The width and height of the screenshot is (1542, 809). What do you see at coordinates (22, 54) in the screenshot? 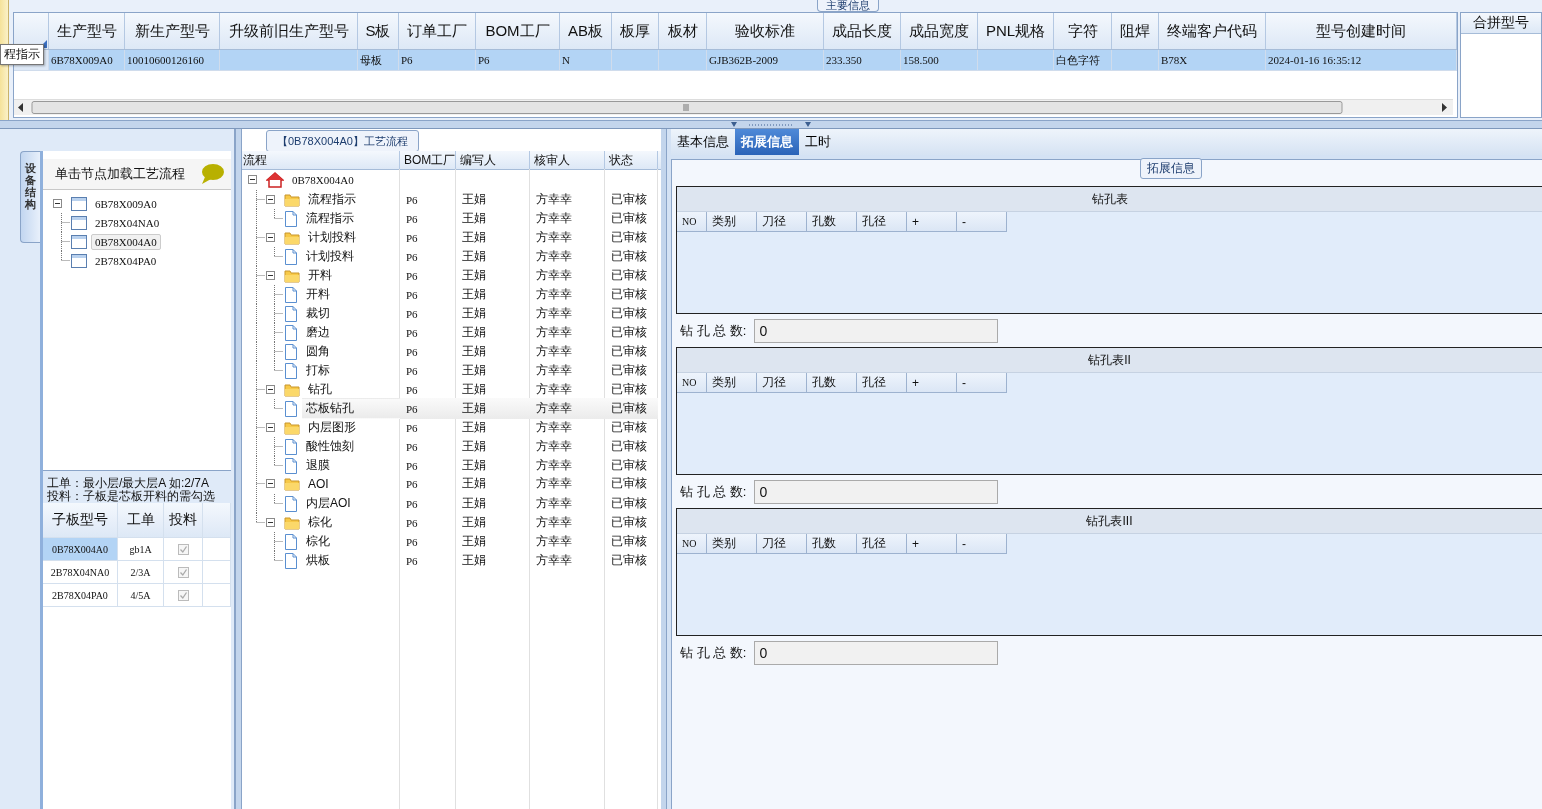
I see `tooltip: 程指示` at bounding box center [22, 54].